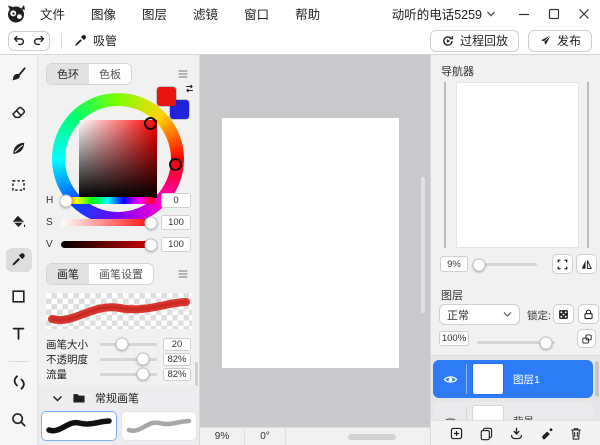 The height and width of the screenshot is (445, 600). Describe the element at coordinates (183, 74) in the screenshot. I see `color-panel-menu-button` at that location.